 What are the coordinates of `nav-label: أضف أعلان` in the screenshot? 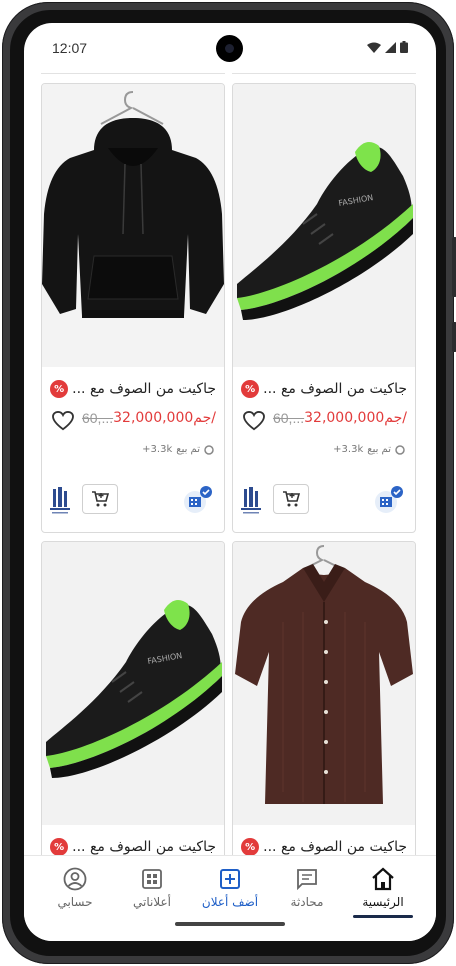 It's located at (230, 902).